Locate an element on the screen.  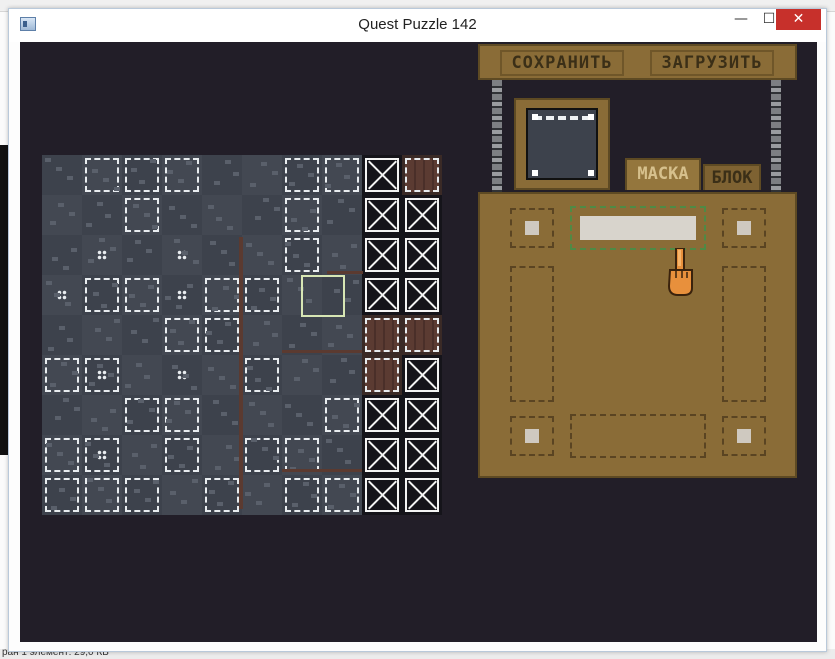
mask-slot-right is located at coordinates (744, 334).